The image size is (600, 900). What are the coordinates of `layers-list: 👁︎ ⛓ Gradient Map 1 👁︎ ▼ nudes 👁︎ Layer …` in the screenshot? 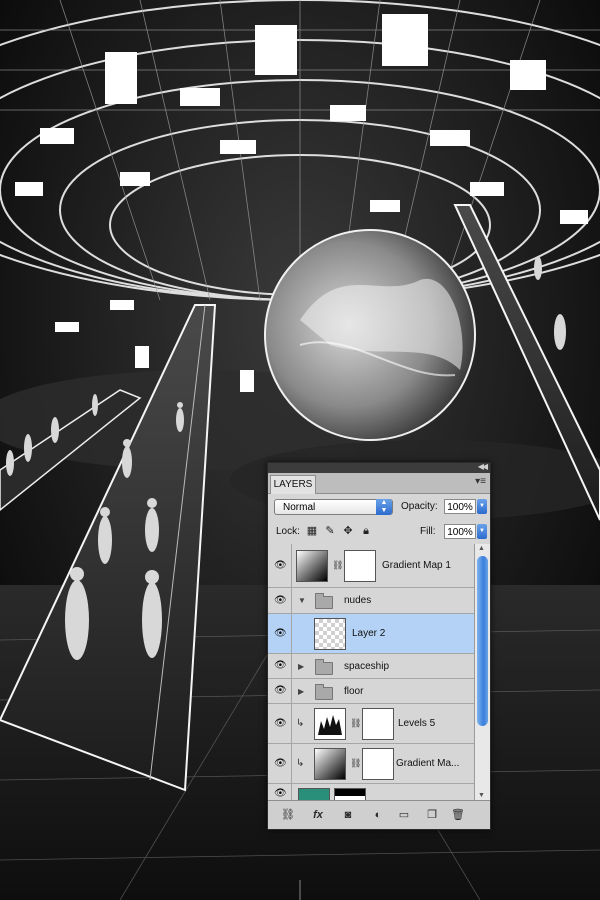 It's located at (371, 672).